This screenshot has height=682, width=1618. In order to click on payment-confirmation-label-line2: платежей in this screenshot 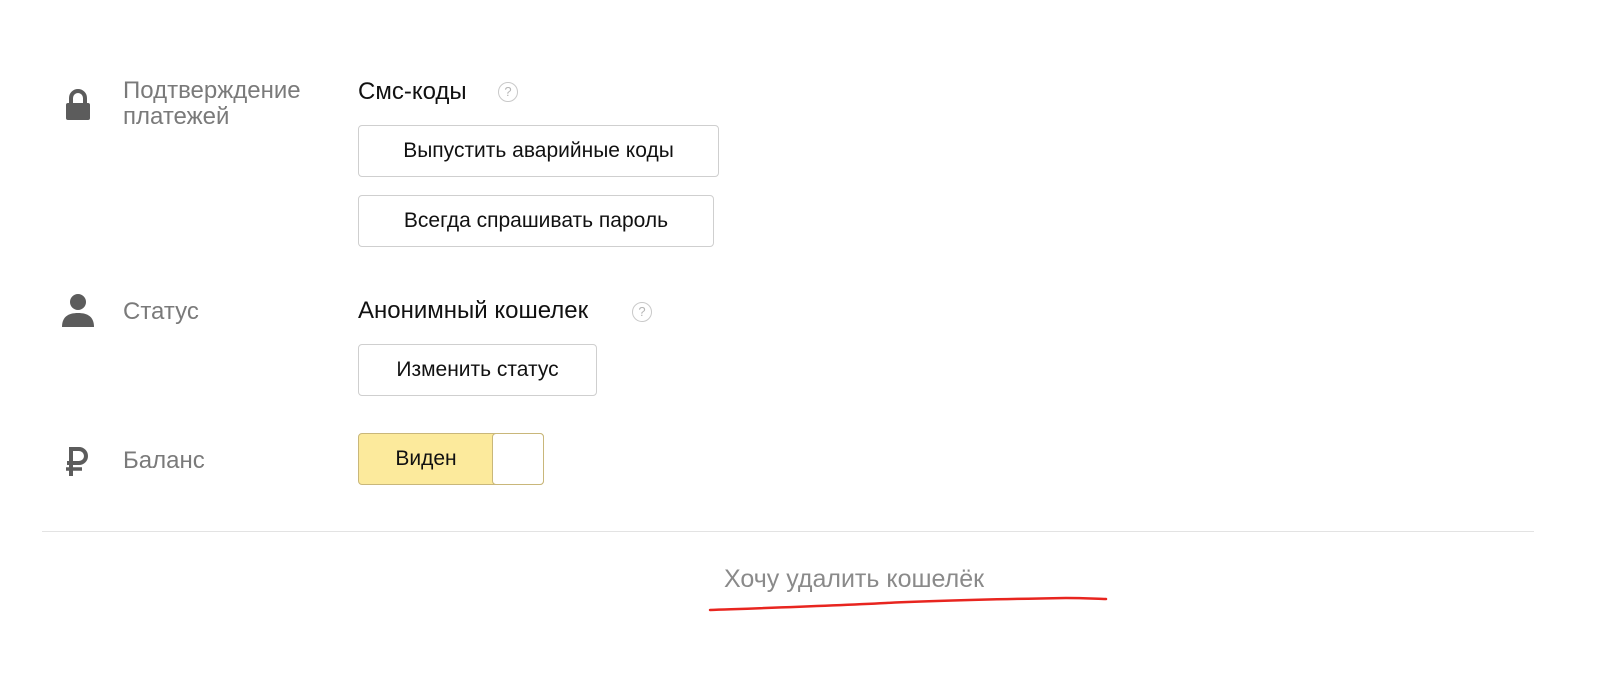, I will do `click(176, 116)`.